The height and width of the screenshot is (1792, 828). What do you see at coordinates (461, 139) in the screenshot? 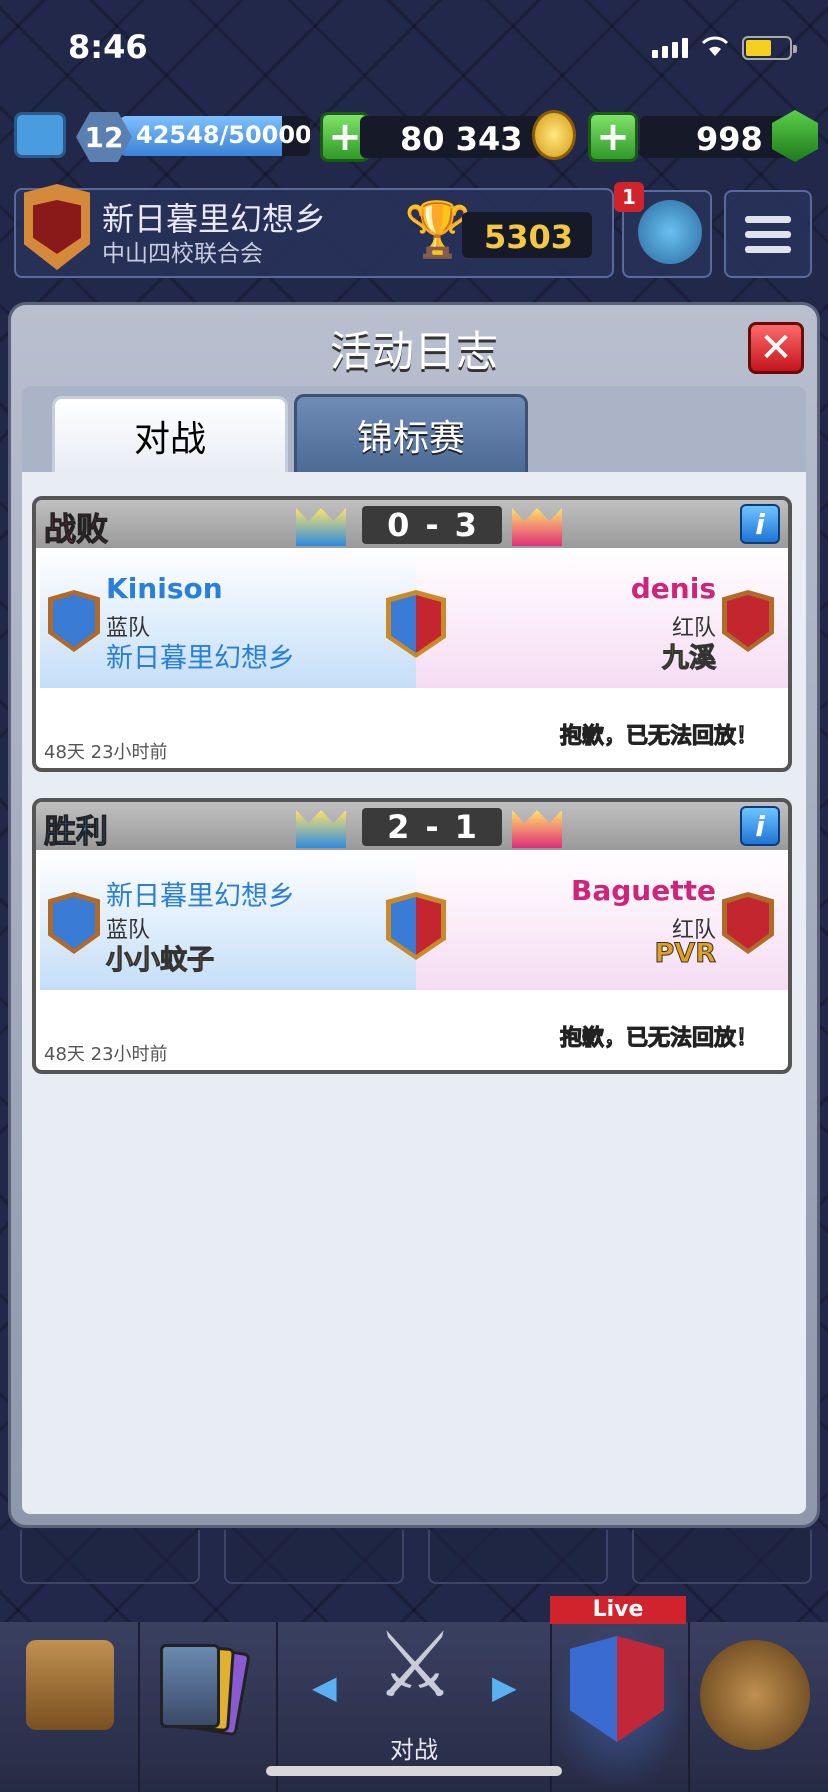
I see `gold-amount: 80 343` at bounding box center [461, 139].